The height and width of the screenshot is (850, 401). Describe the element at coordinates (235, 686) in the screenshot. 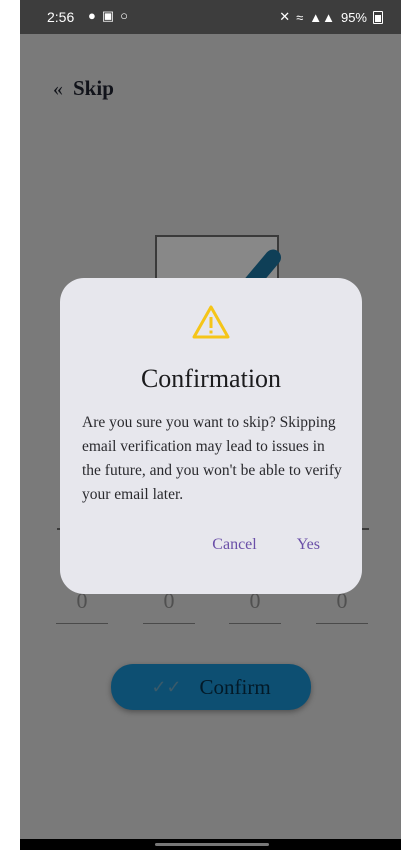

I see `confirm-label: Confirm` at that location.